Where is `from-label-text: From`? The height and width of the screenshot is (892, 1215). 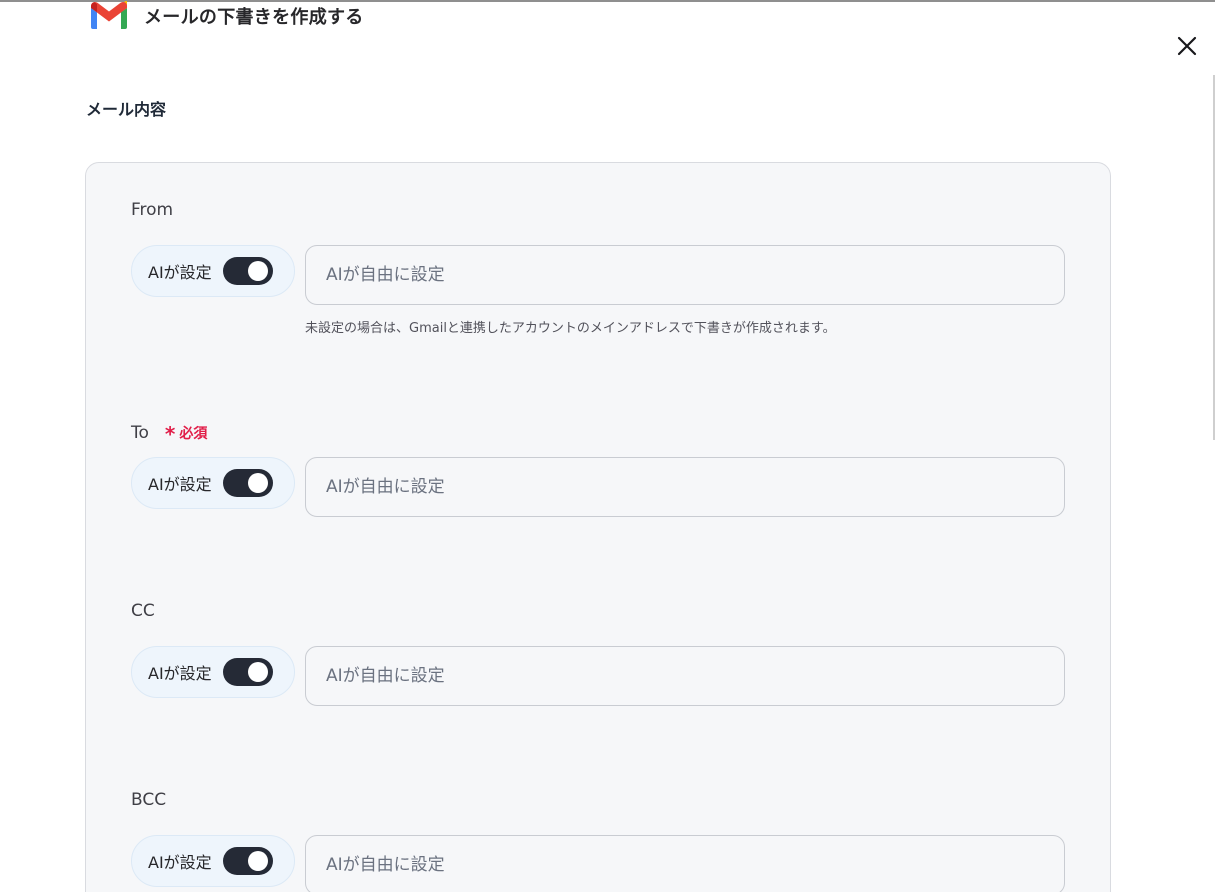 from-label-text: From is located at coordinates (152, 210).